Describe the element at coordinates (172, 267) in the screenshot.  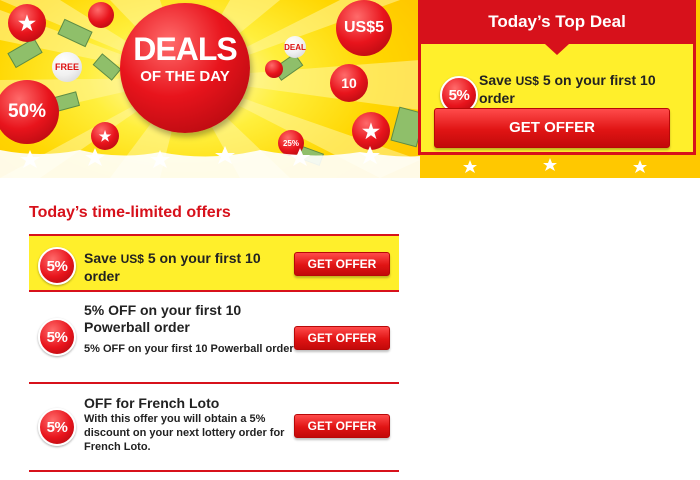
I see `offer-title: Save US$ 5 on your first 10 order` at that location.